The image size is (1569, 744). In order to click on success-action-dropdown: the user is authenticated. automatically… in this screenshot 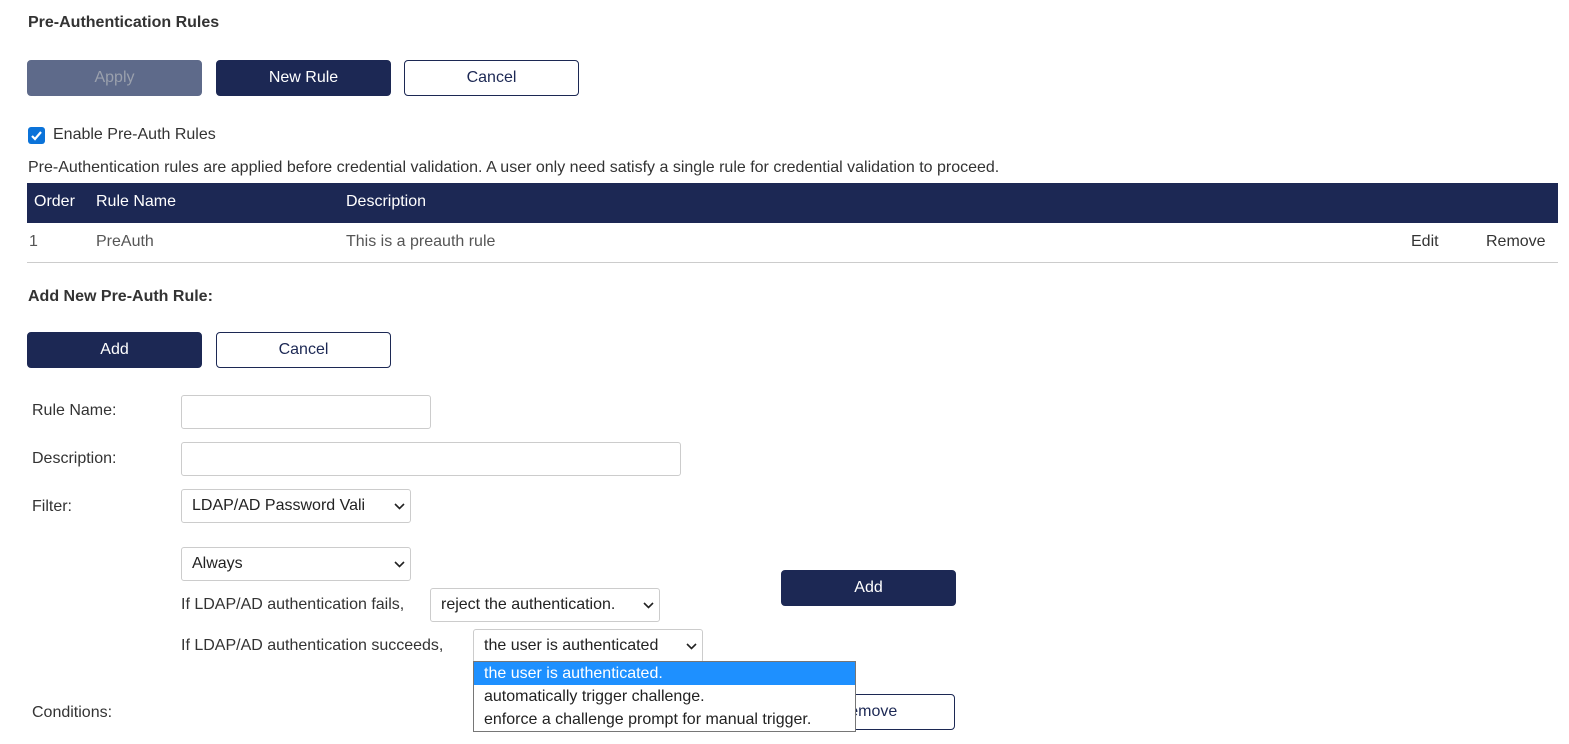, I will do `click(664, 696)`.